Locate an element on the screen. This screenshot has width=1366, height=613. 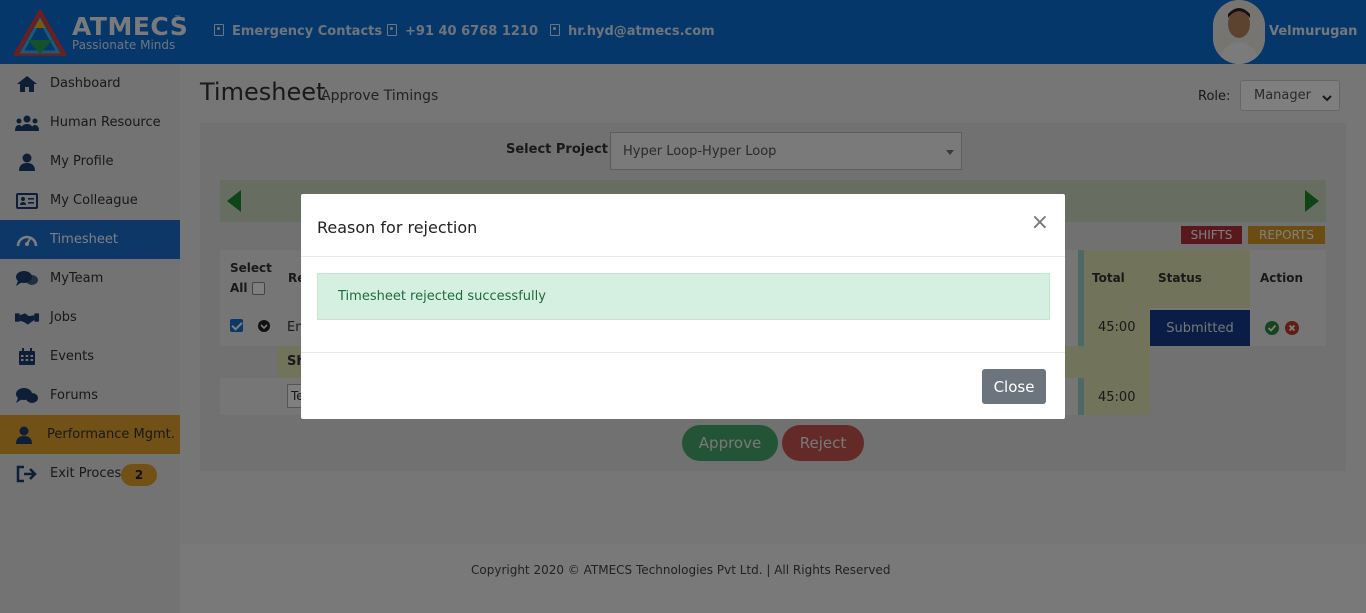
close-button: Close is located at coordinates (1014, 386).